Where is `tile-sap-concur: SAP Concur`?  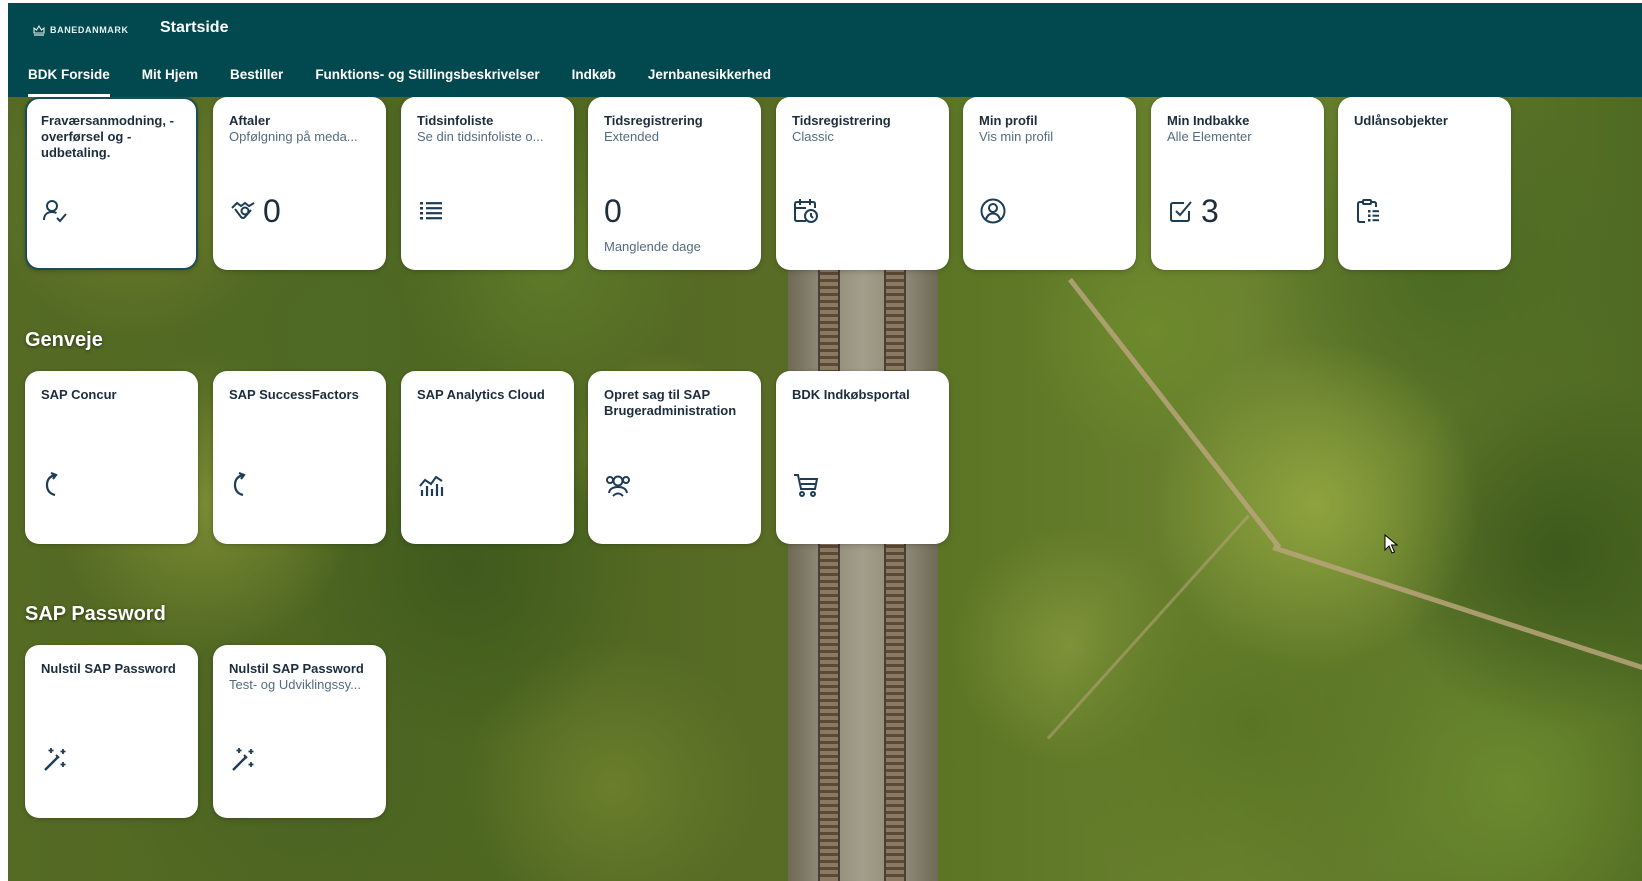
tile-sap-concur: SAP Concur is located at coordinates (111, 457).